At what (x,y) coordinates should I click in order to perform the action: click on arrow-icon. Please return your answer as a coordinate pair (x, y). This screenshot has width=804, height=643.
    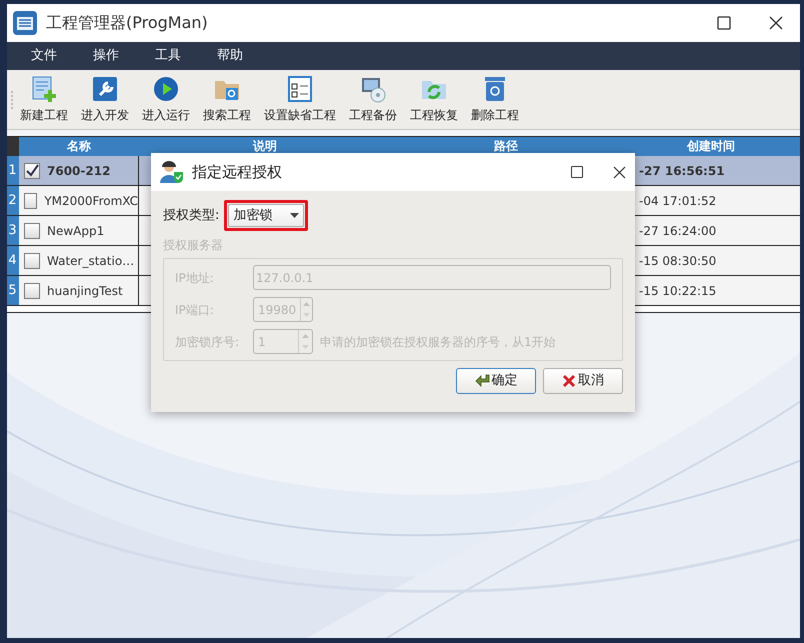
    Looking at the image, I should click on (482, 381).